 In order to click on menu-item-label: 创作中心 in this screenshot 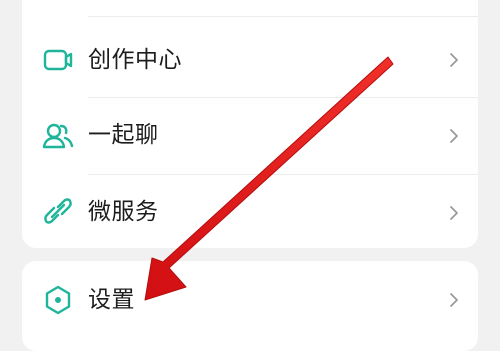, I will do `click(135, 60)`.